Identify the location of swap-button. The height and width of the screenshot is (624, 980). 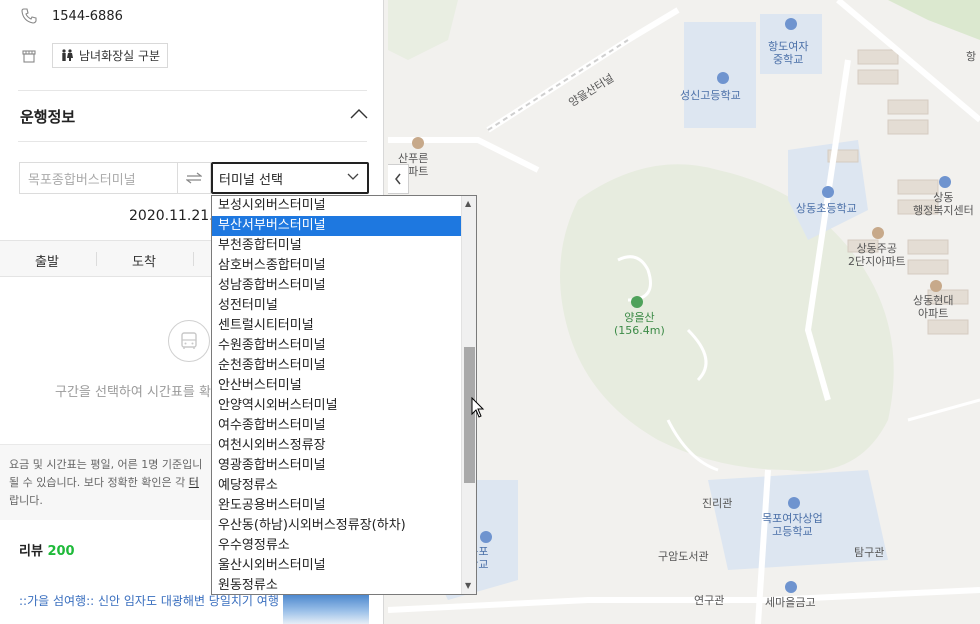
(194, 178).